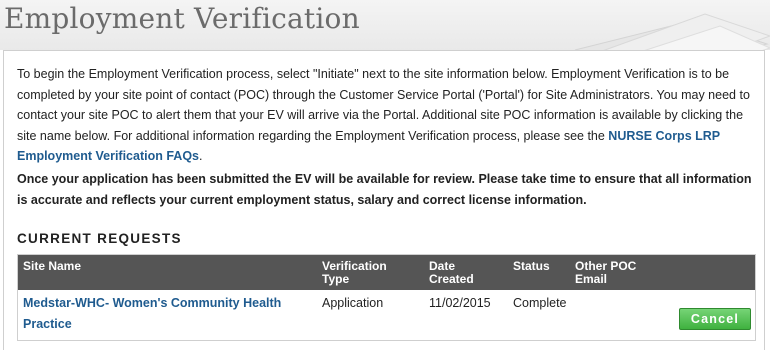 This screenshot has width=770, height=350. What do you see at coordinates (353, 303) in the screenshot?
I see `verification-type-cell: Application` at bounding box center [353, 303].